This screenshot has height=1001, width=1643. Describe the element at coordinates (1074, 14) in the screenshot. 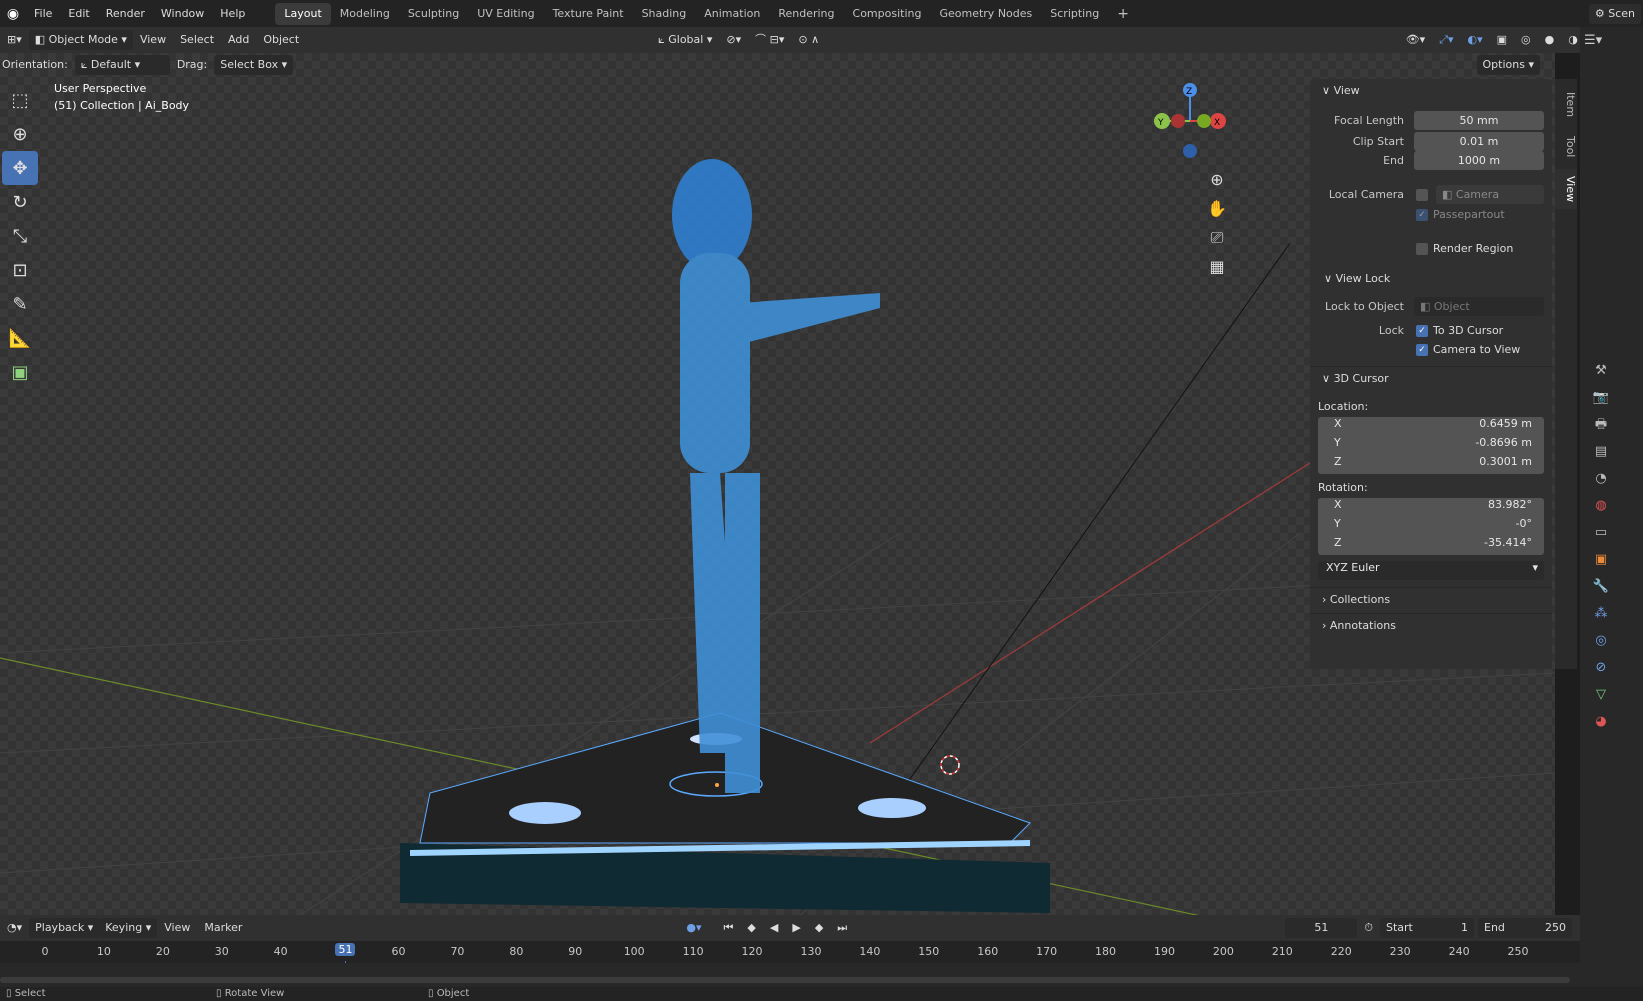

I see `tab-scripting: Scripting` at that location.